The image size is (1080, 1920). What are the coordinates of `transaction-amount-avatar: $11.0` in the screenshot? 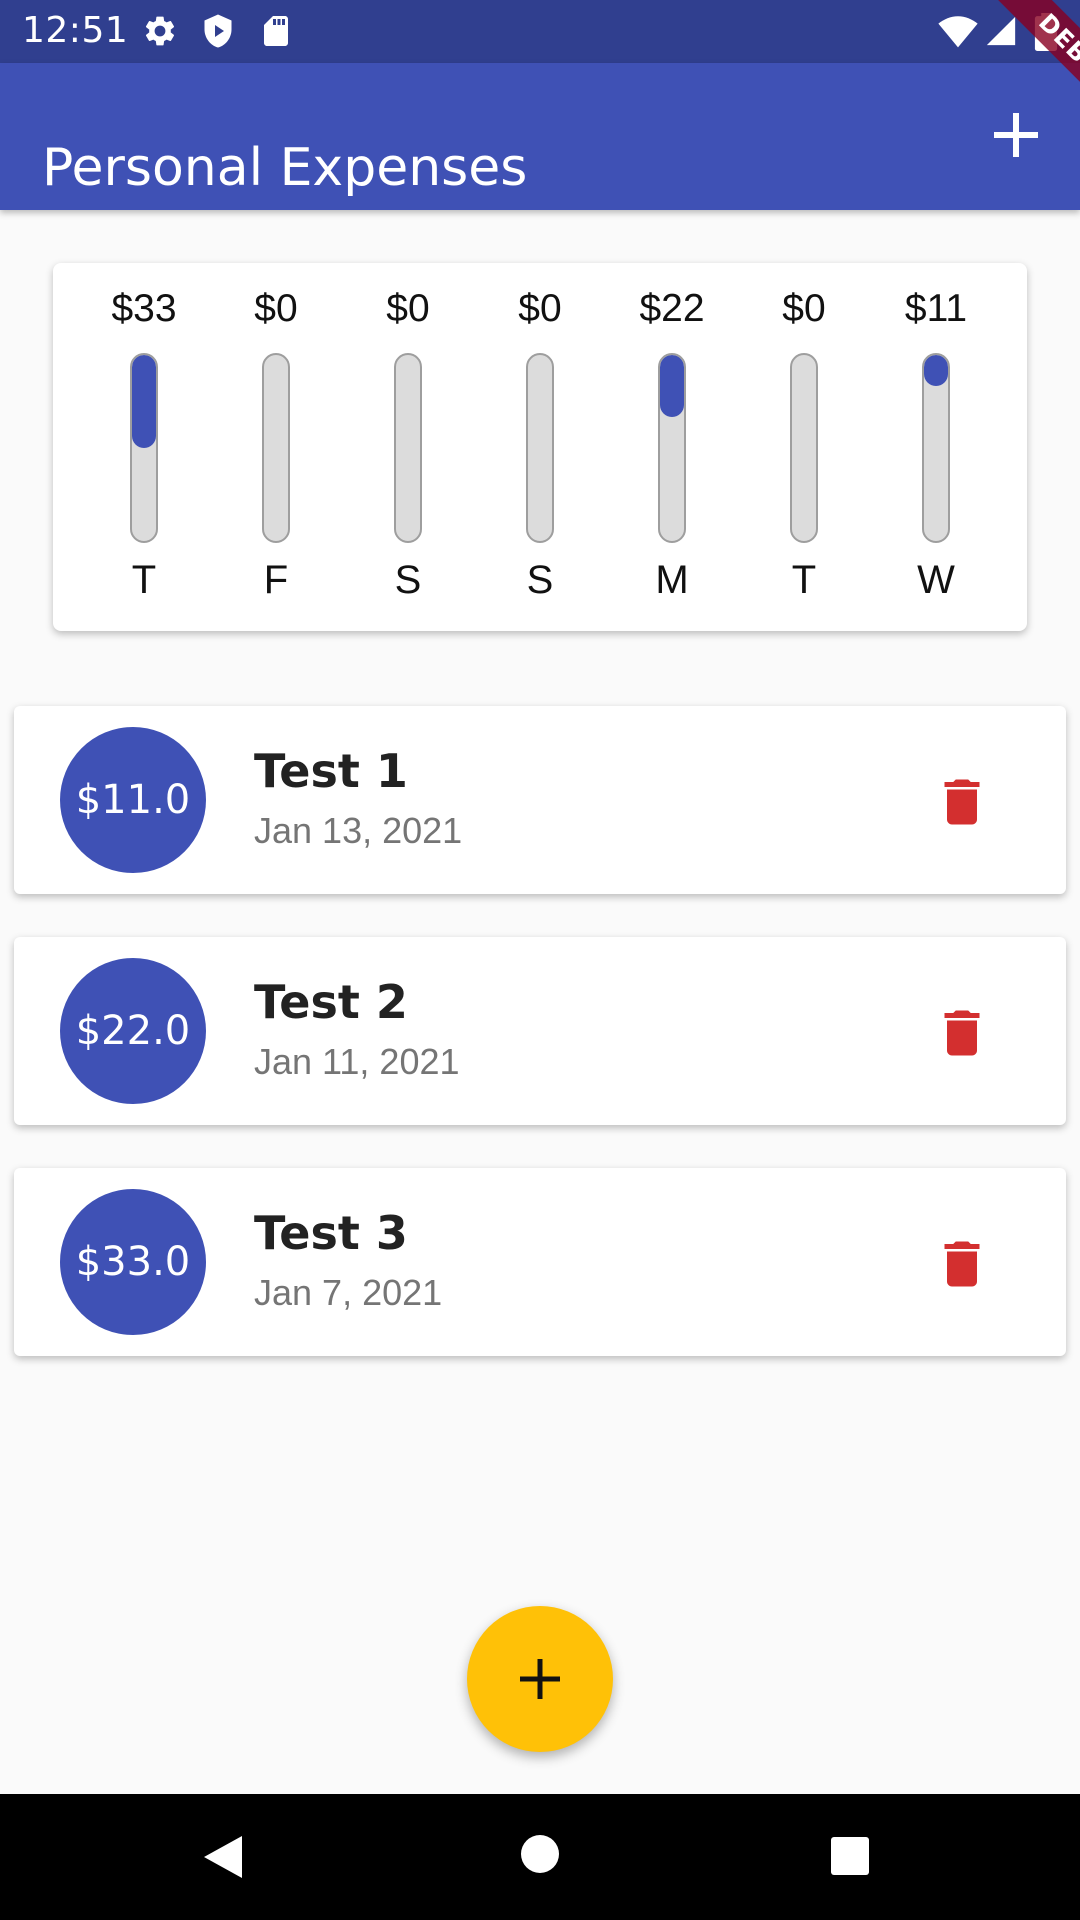 It's located at (133, 800).